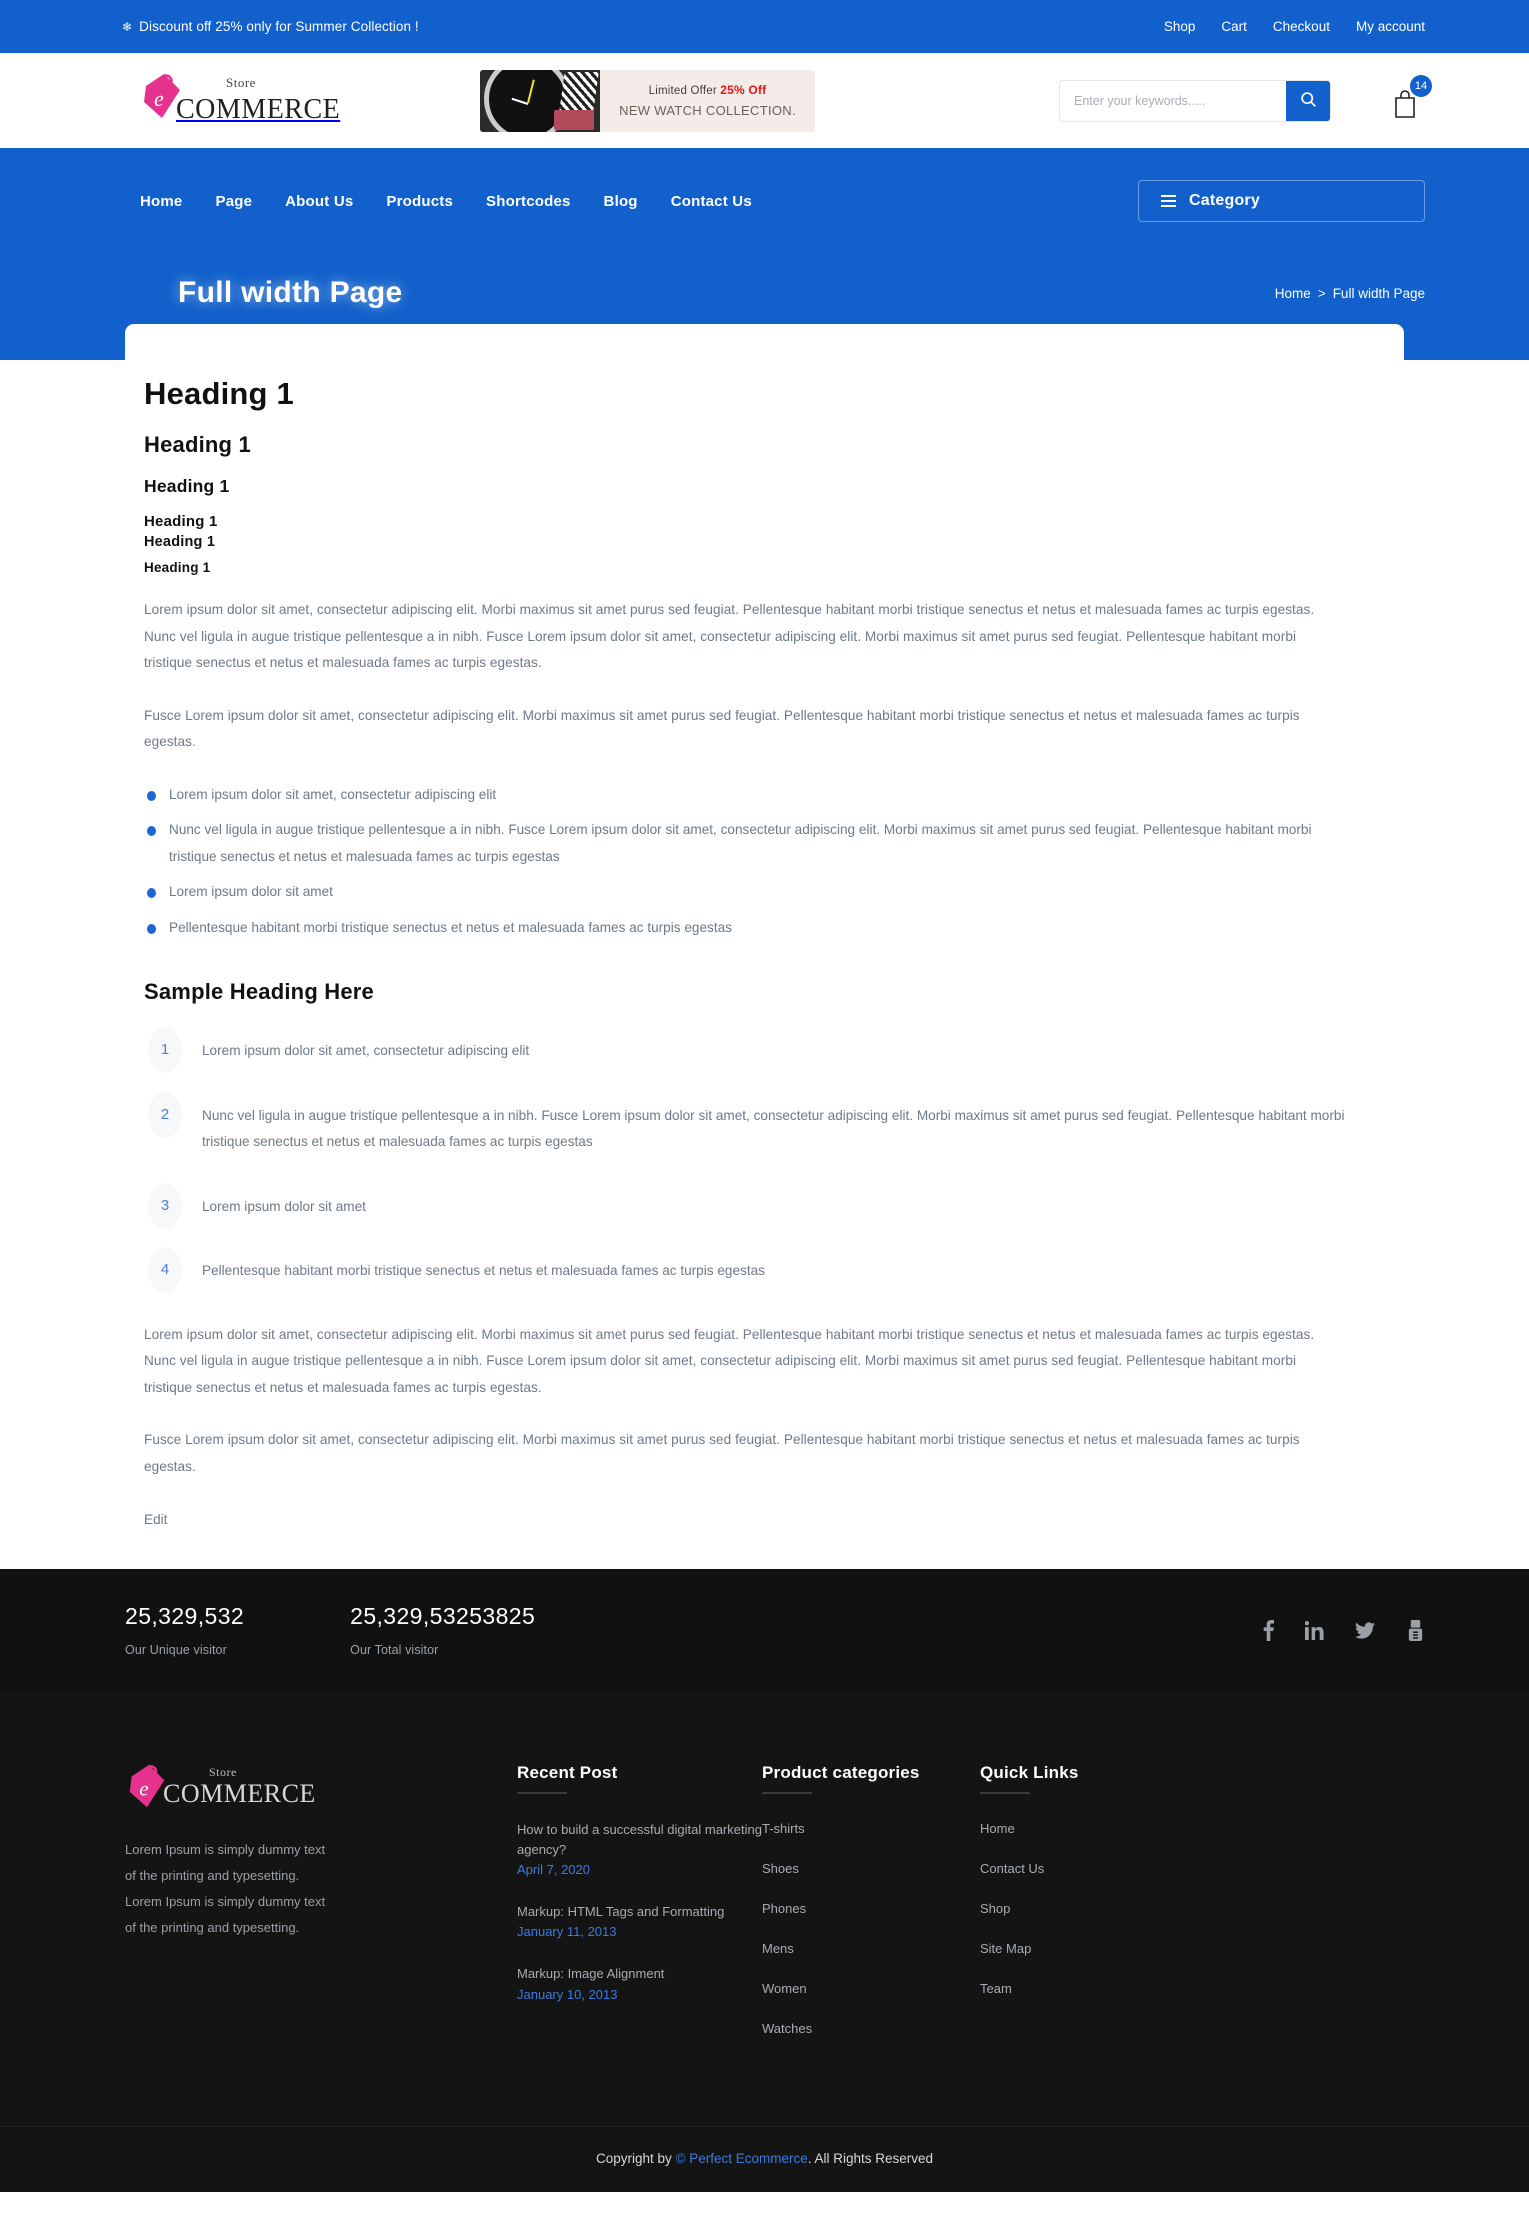 This screenshot has height=2227, width=1529. I want to click on footer-link-shop: Shop, so click(995, 1908).